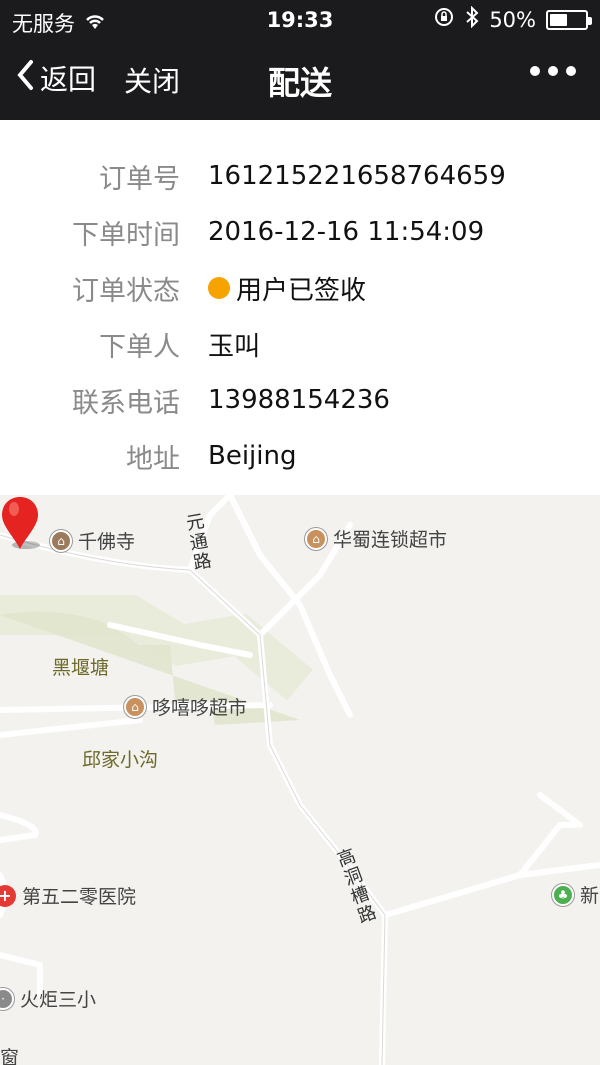  I want to click on customer-label: 下单人, so click(139, 347).